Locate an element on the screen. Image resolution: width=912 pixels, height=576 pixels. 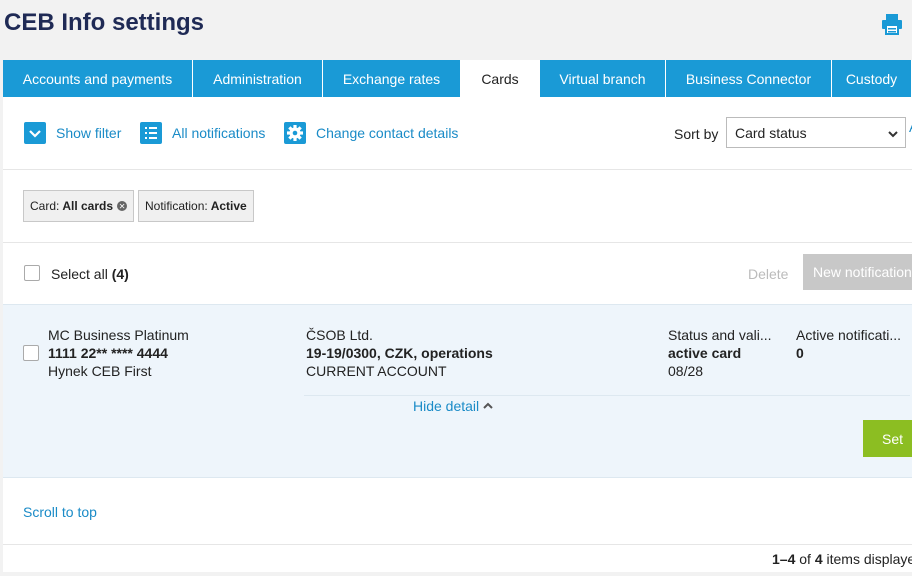
card-name: MC Business Platinum is located at coordinates (118, 335).